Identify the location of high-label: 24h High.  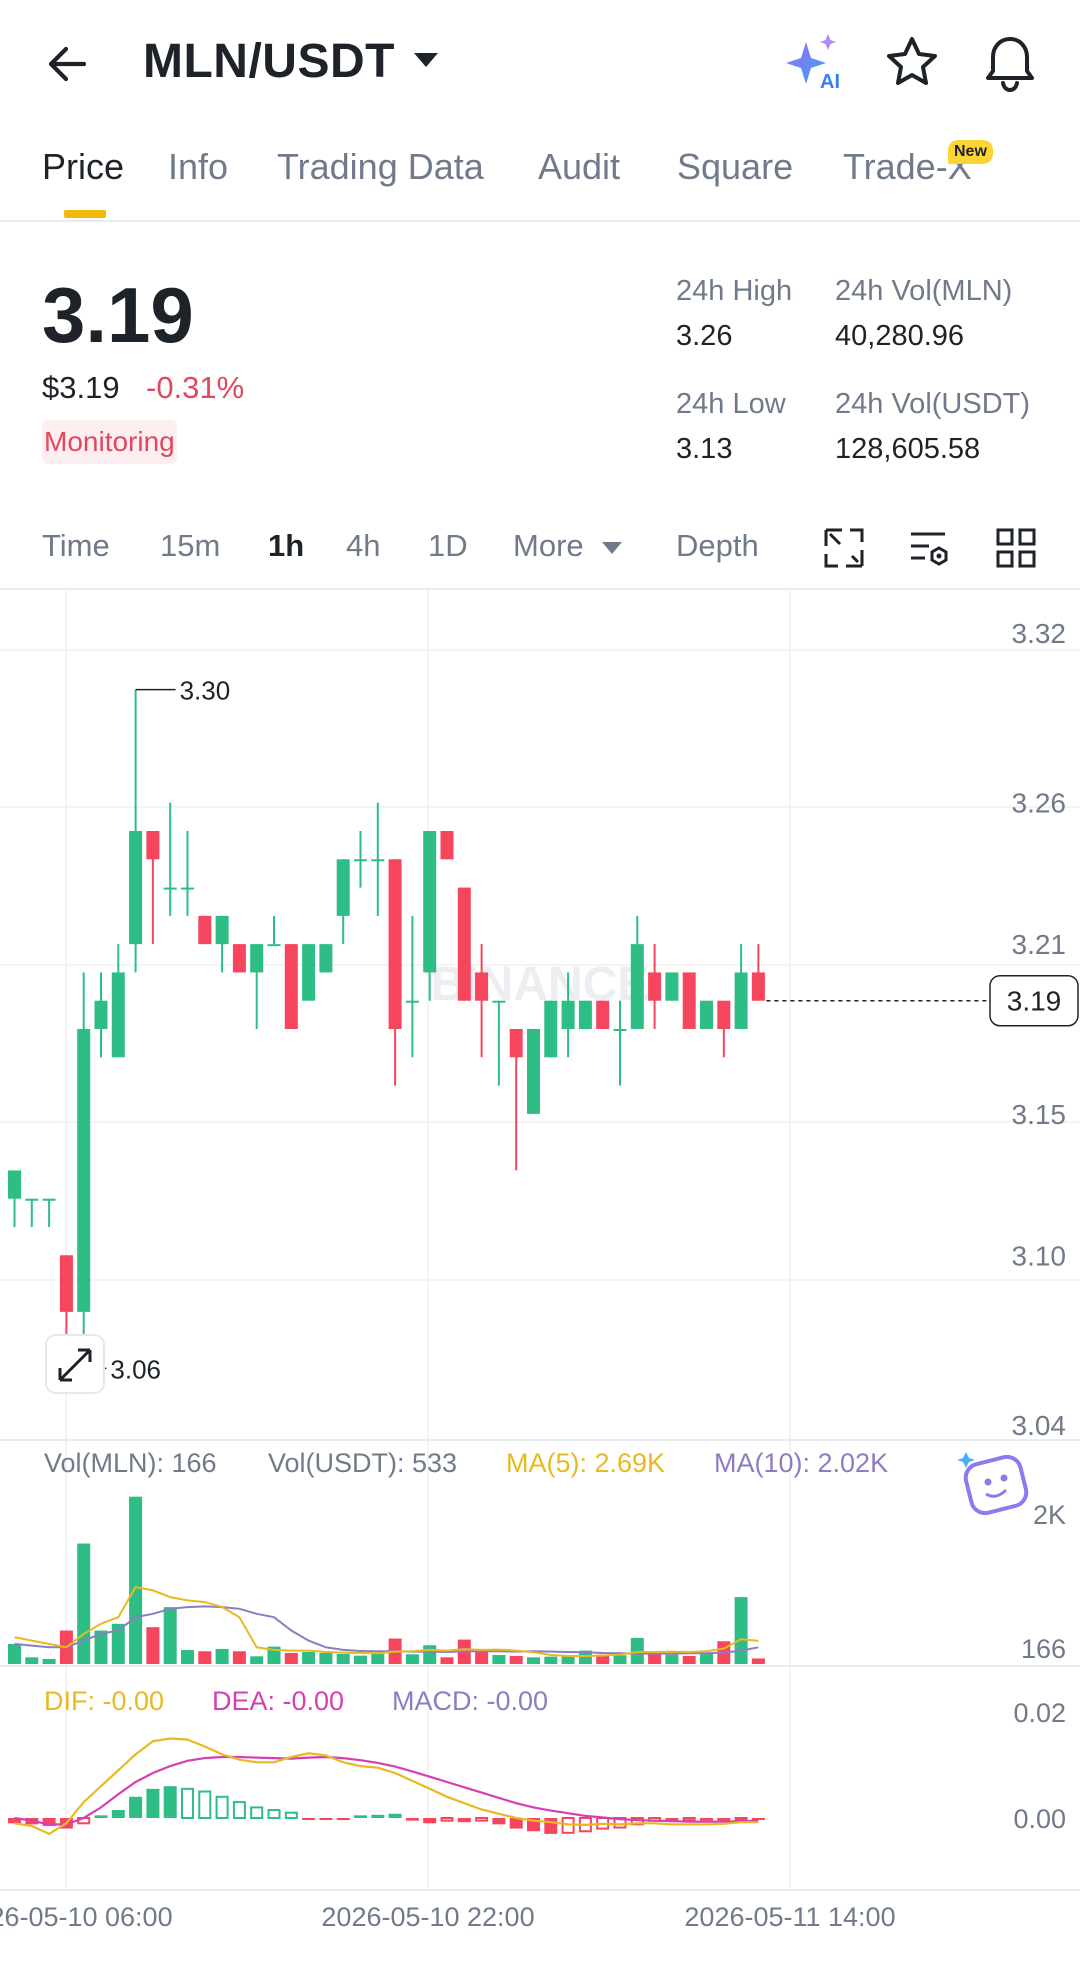
(734, 291).